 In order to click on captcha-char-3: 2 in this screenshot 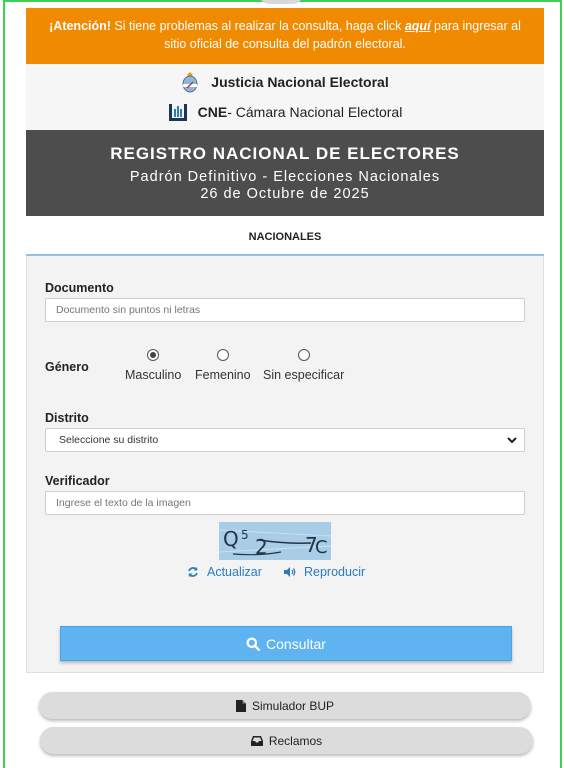, I will do `click(261, 547)`.